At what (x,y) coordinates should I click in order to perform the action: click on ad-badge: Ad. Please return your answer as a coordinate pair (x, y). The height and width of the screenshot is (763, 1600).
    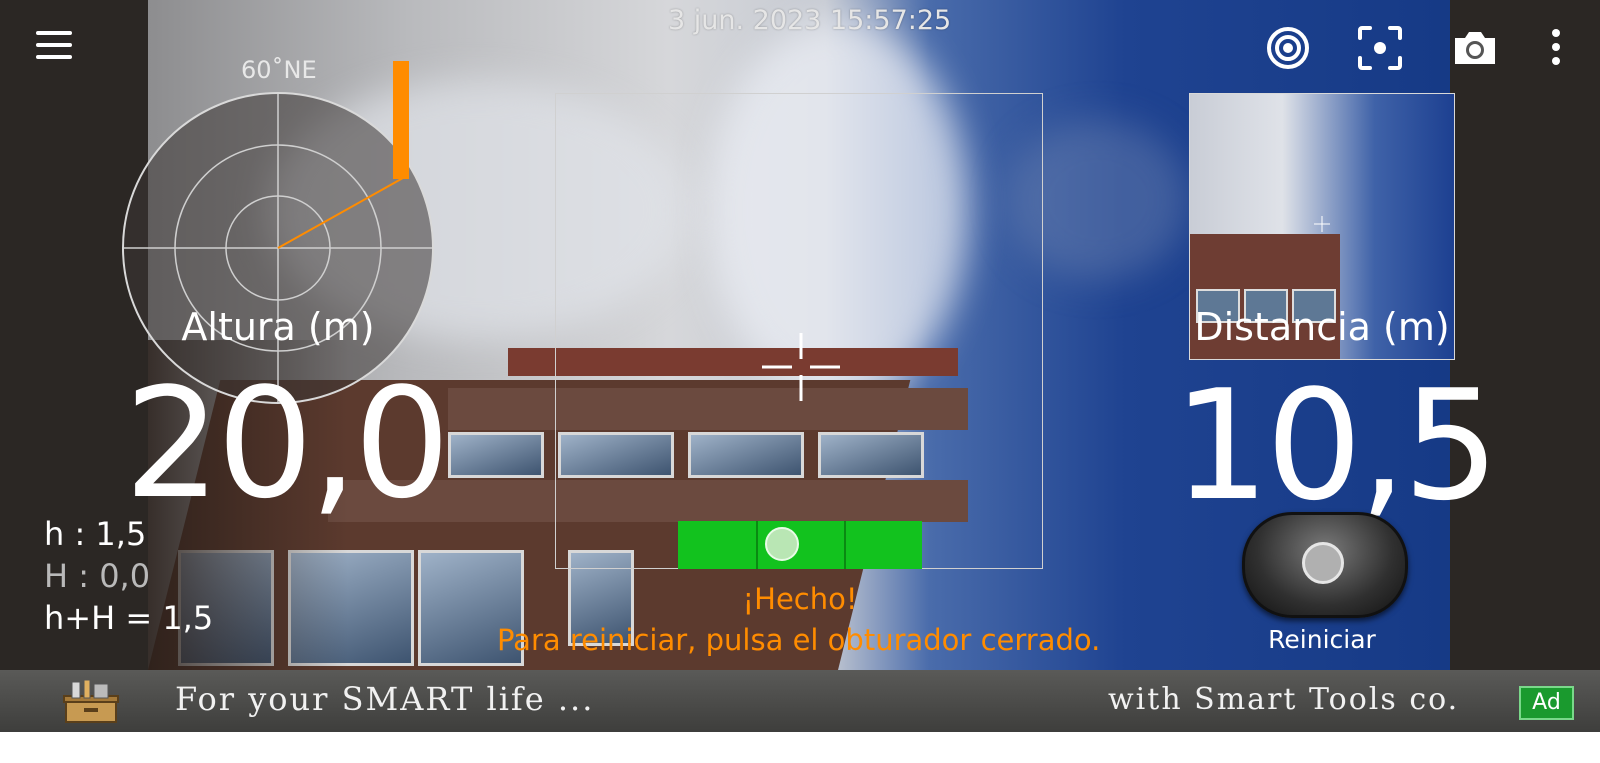
    Looking at the image, I should click on (1546, 703).